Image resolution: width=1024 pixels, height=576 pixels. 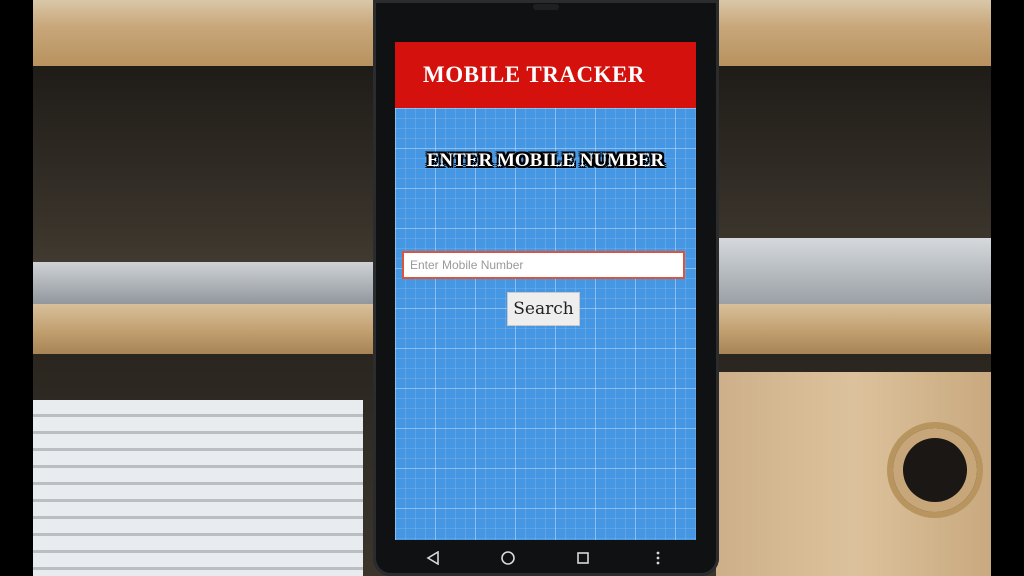 I want to click on search-button: Search, so click(x=543, y=309).